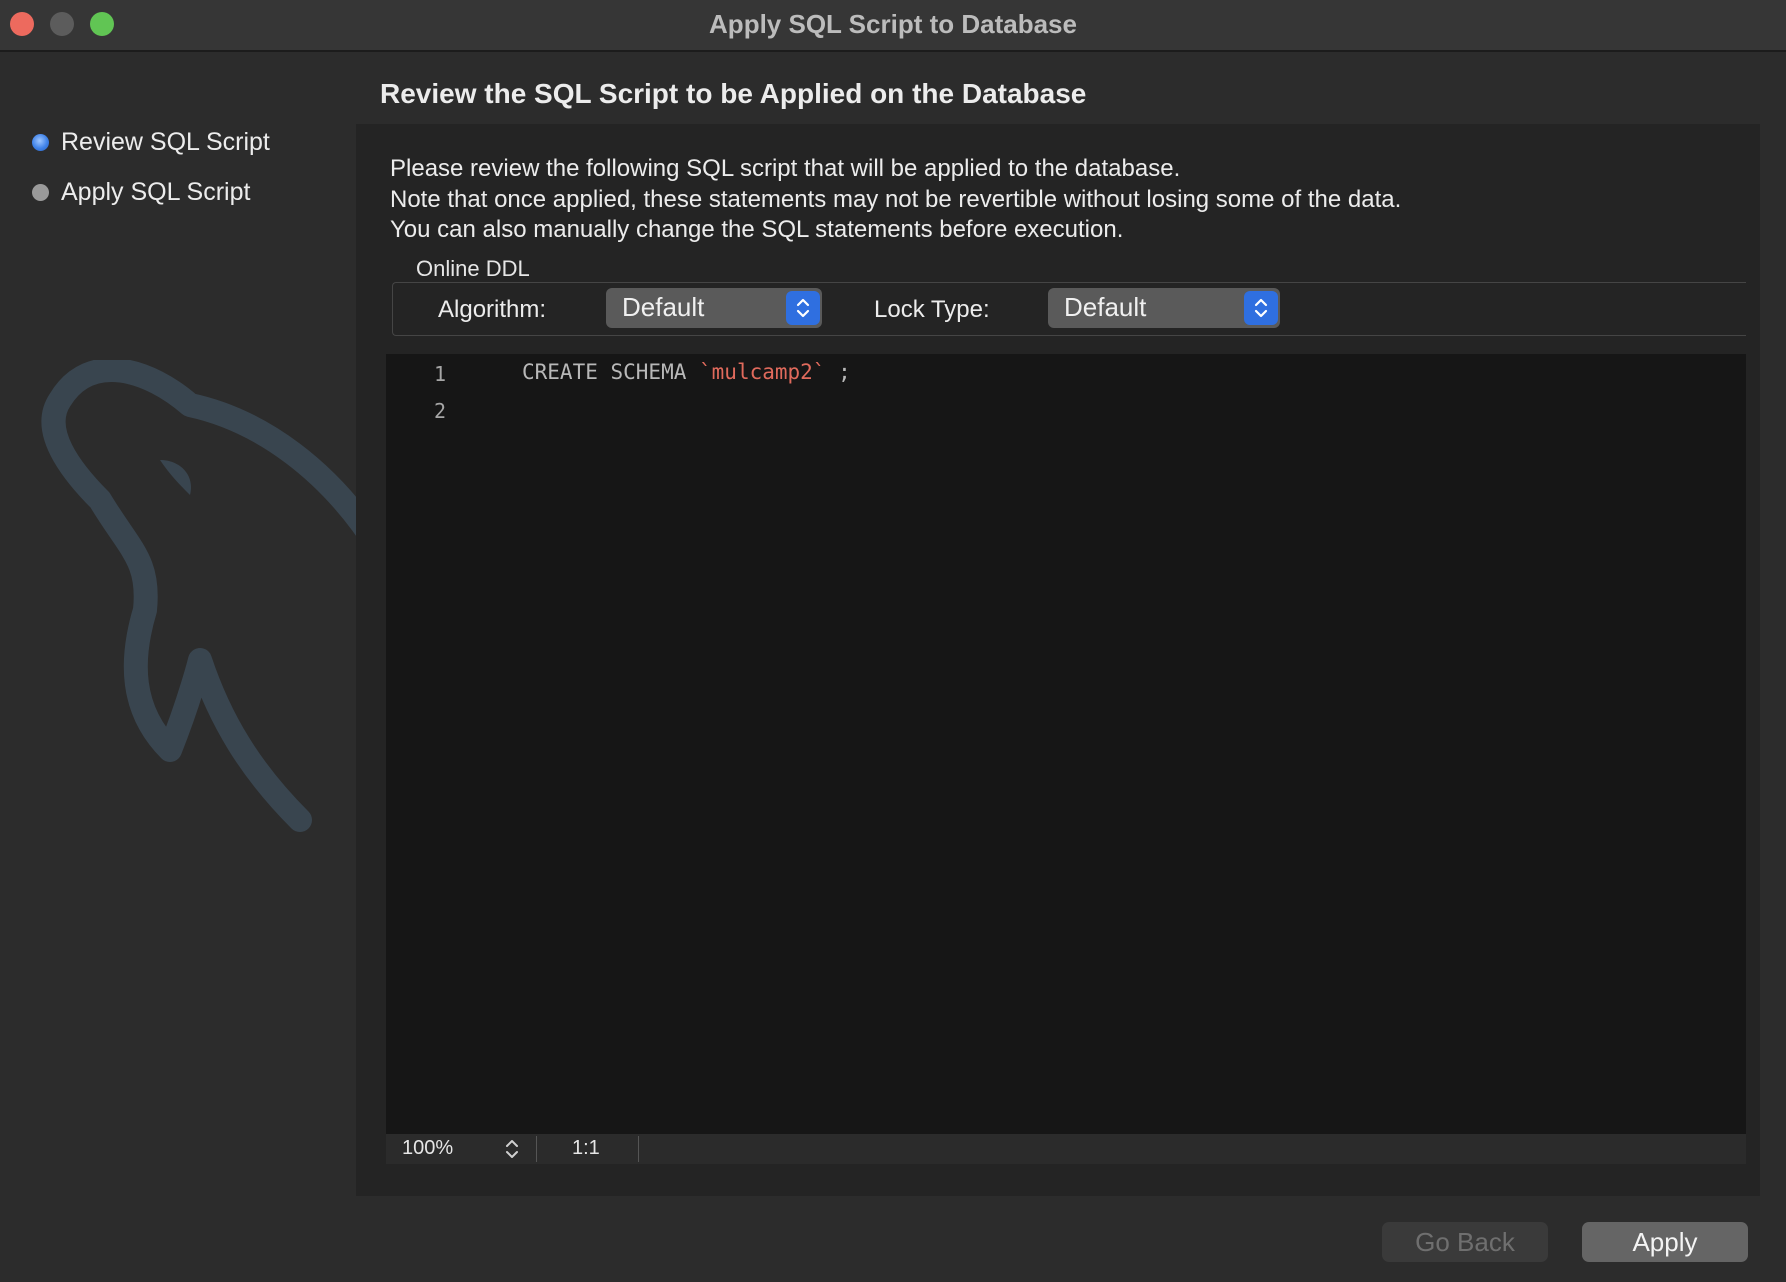 The image size is (1786, 1282). Describe the element at coordinates (439, 411) in the screenshot. I see `line-number: 2` at that location.